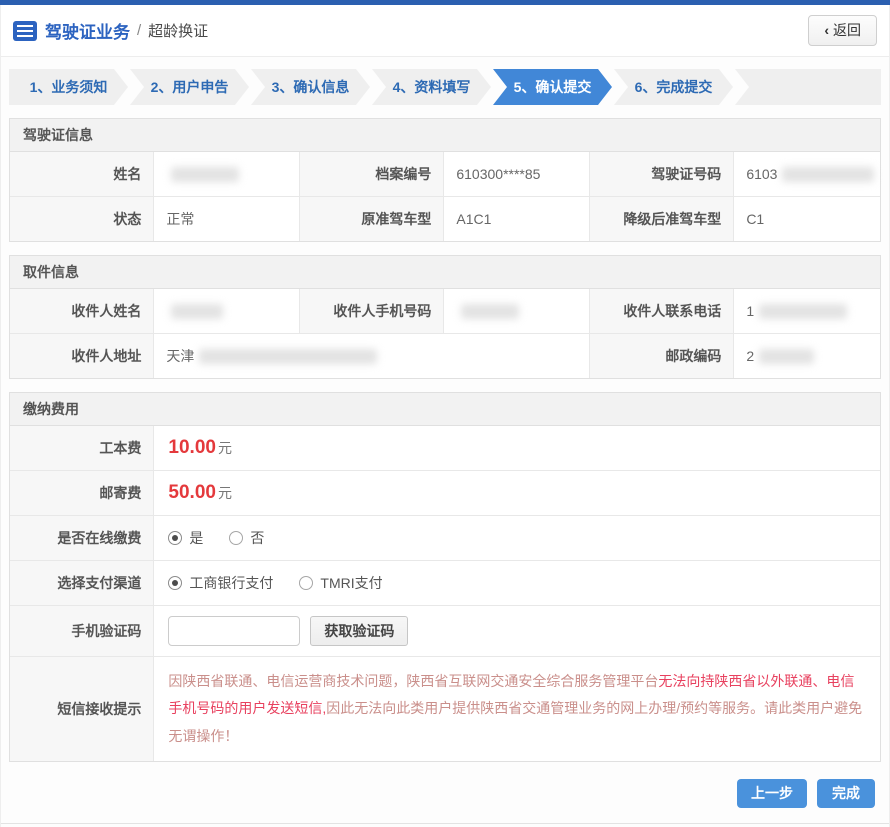 The height and width of the screenshot is (827, 890). What do you see at coordinates (662, 174) in the screenshot?
I see `field-label: 驾驶证号码` at bounding box center [662, 174].